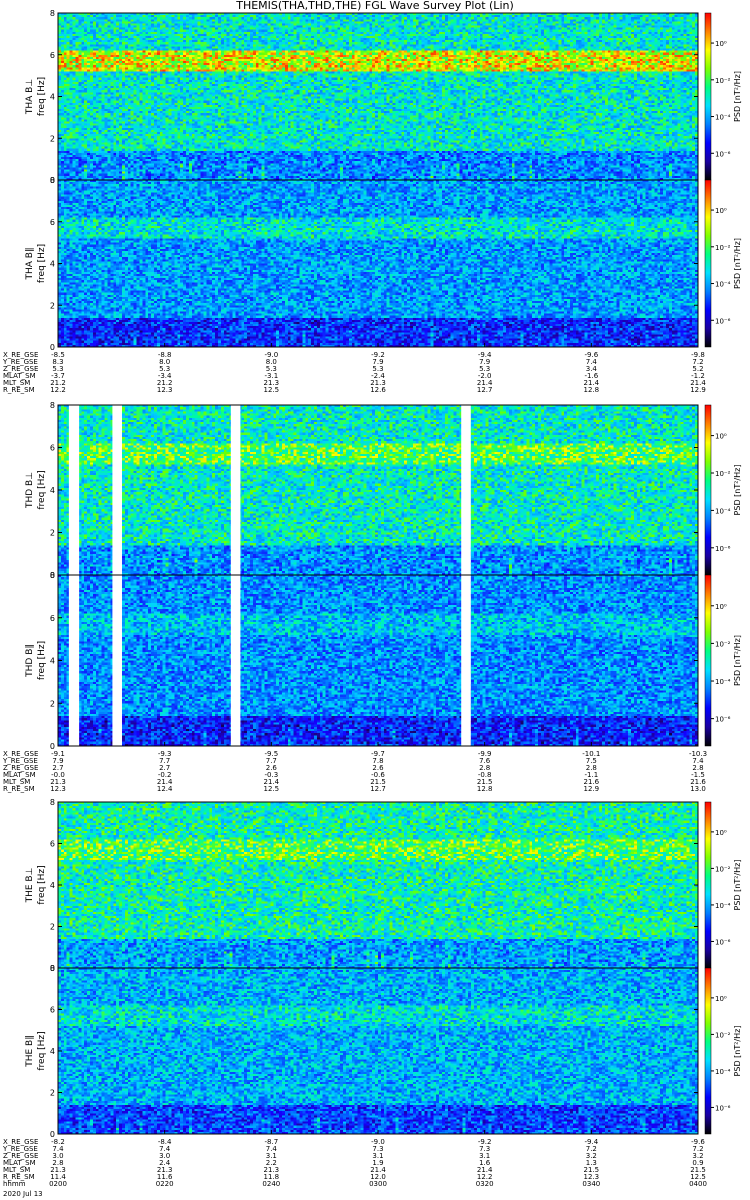 The width and height of the screenshot is (750, 1200). Describe the element at coordinates (30, 661) in the screenshot. I see `y-axis-title: THD B∥` at that location.